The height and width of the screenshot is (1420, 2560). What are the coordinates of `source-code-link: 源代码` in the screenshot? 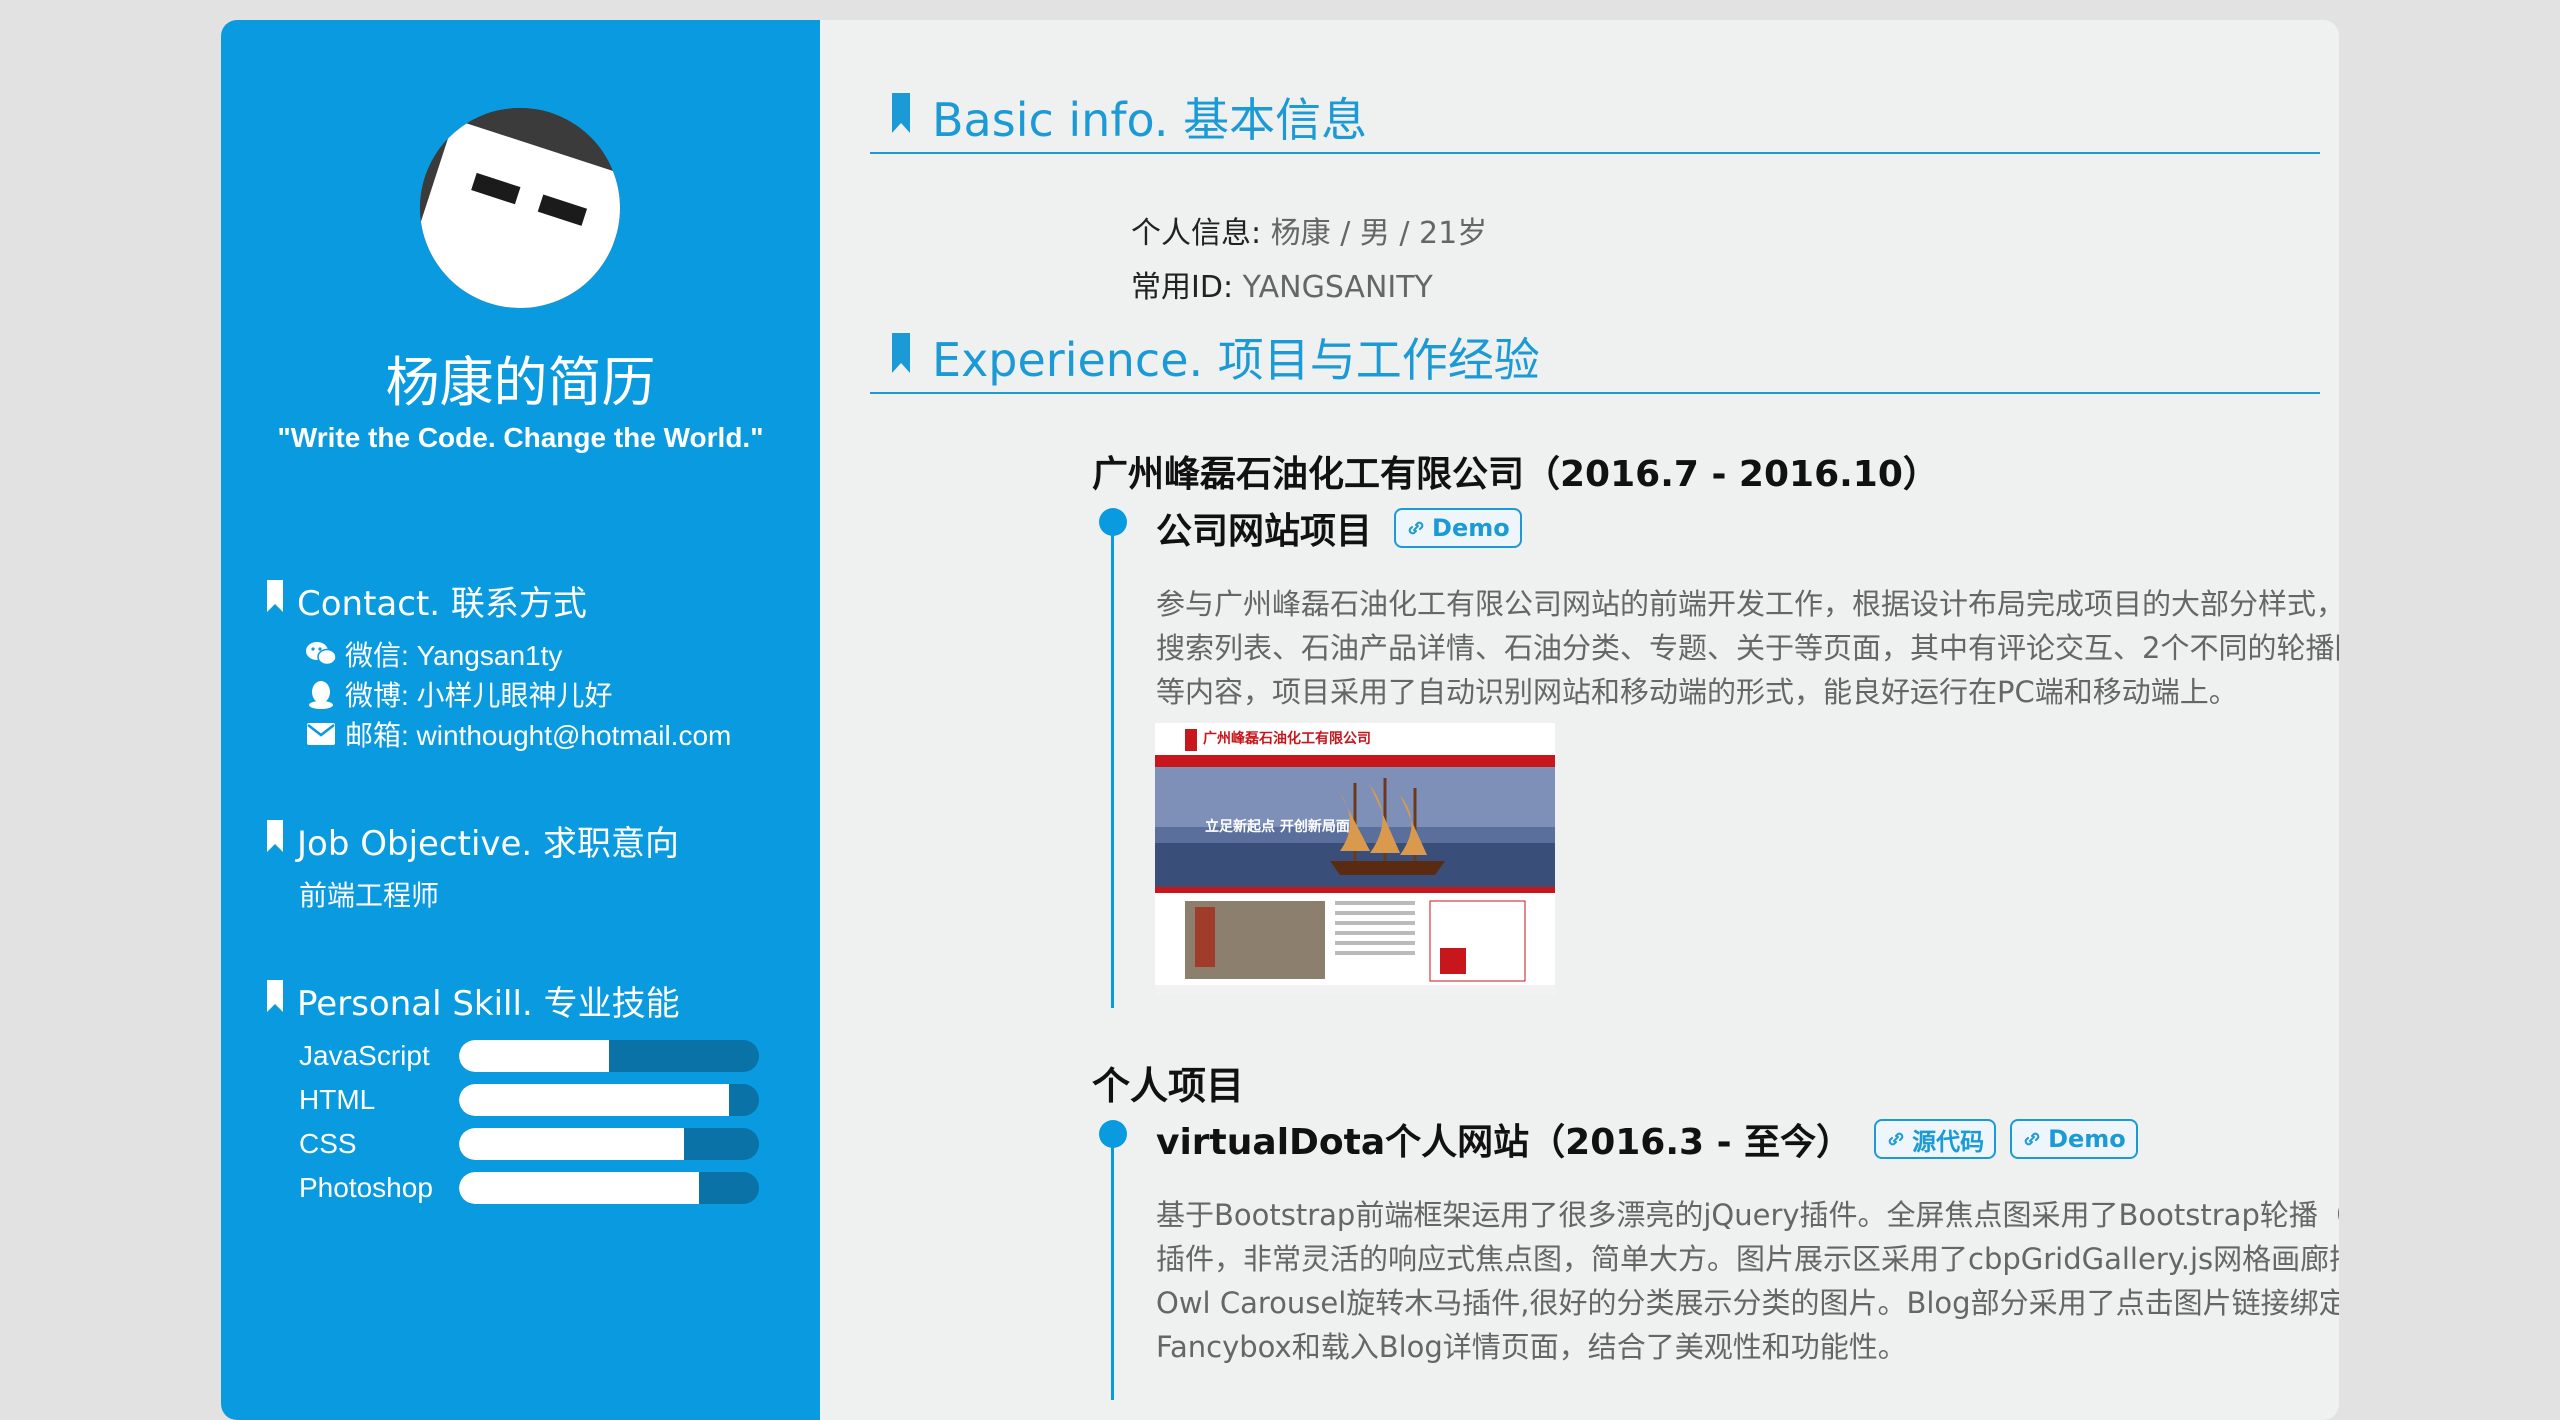 It's located at (1935, 1139).